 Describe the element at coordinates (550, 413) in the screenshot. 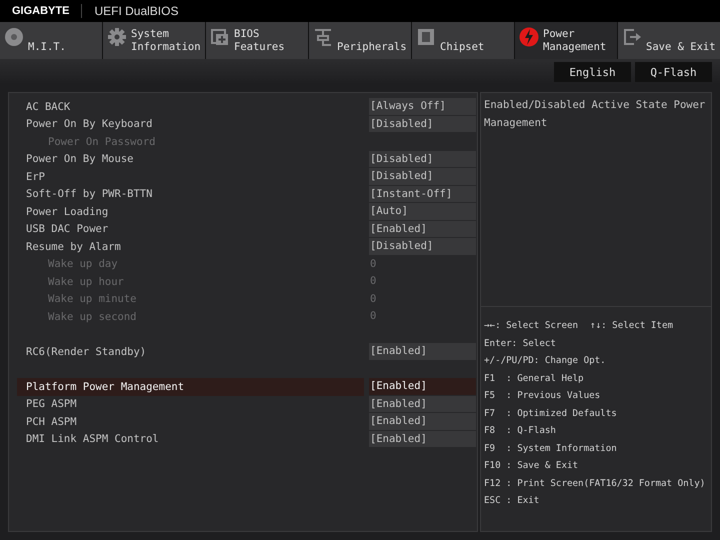

I see `key-hint: F7 : Optimized Defaults` at that location.